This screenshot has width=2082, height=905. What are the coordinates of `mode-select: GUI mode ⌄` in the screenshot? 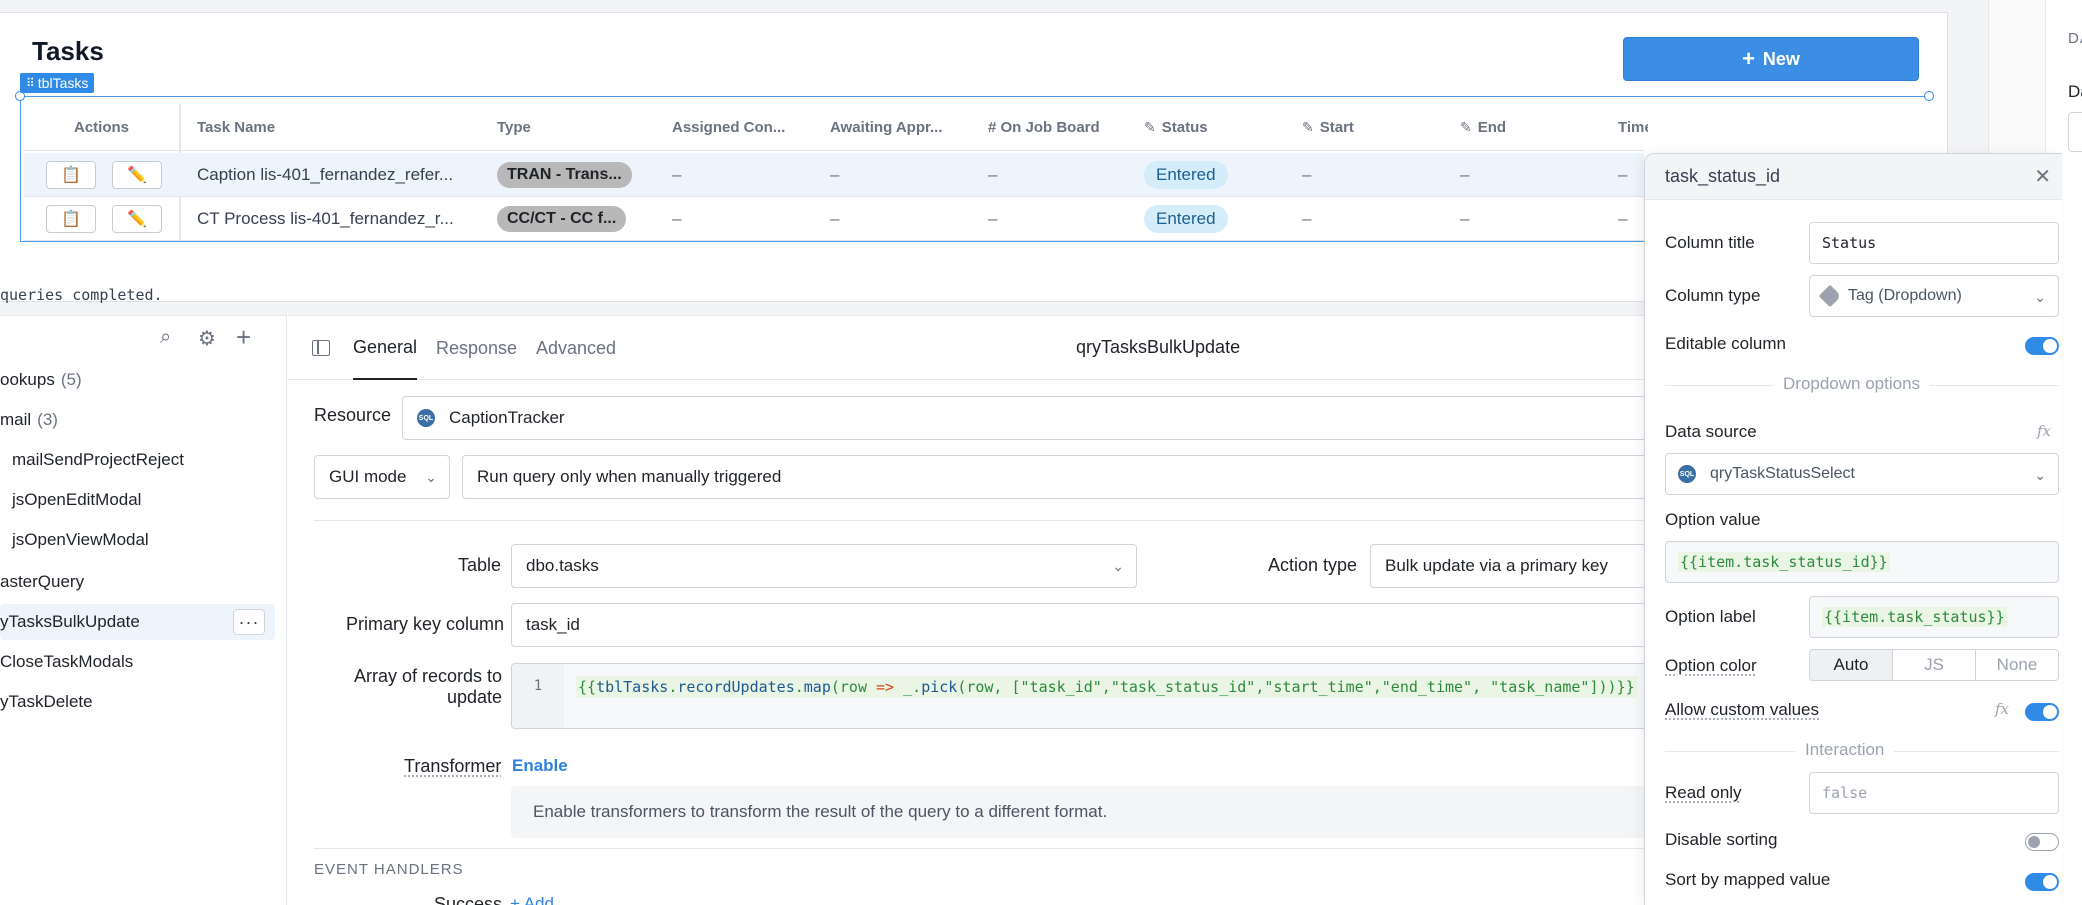 It's located at (382, 477).